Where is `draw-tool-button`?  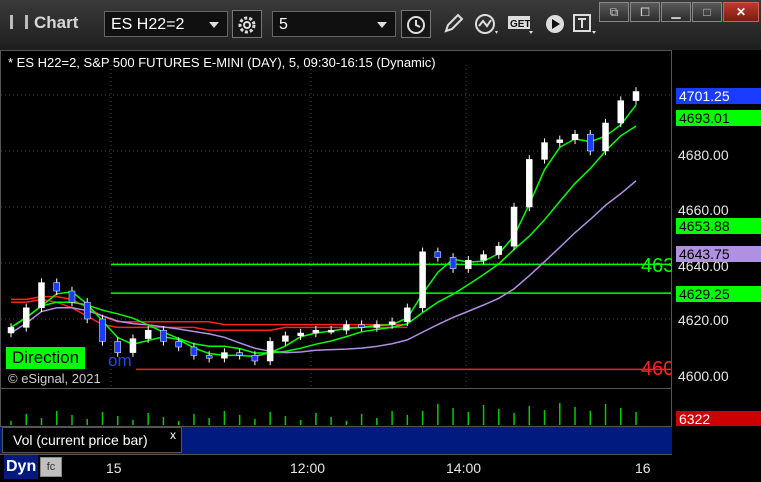 draw-tool-button is located at coordinates (453, 24).